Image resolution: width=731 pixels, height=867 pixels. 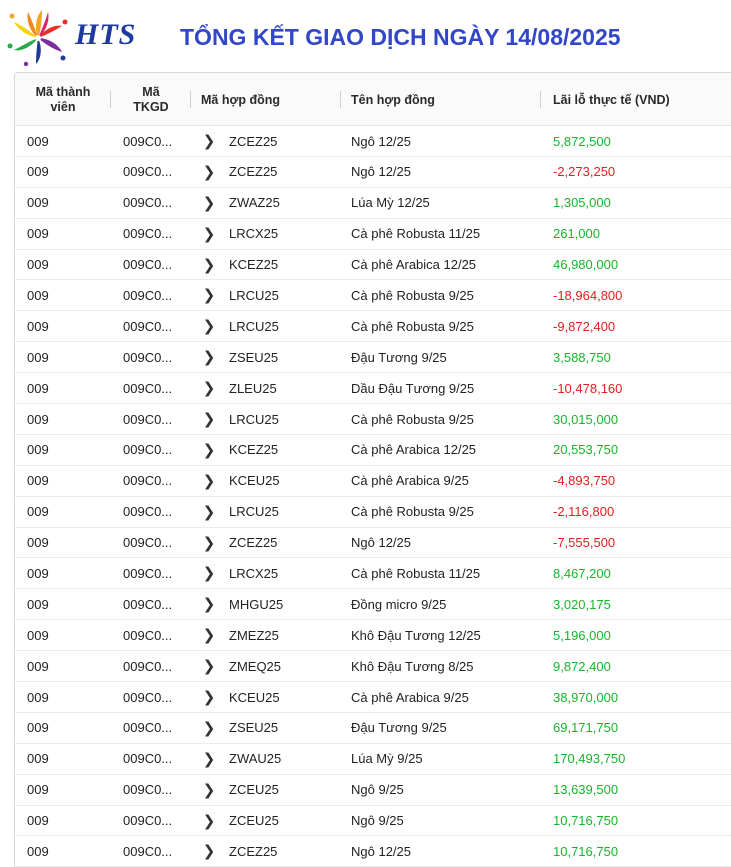 I want to click on pnl-cell: 46,980,000, so click(x=586, y=265).